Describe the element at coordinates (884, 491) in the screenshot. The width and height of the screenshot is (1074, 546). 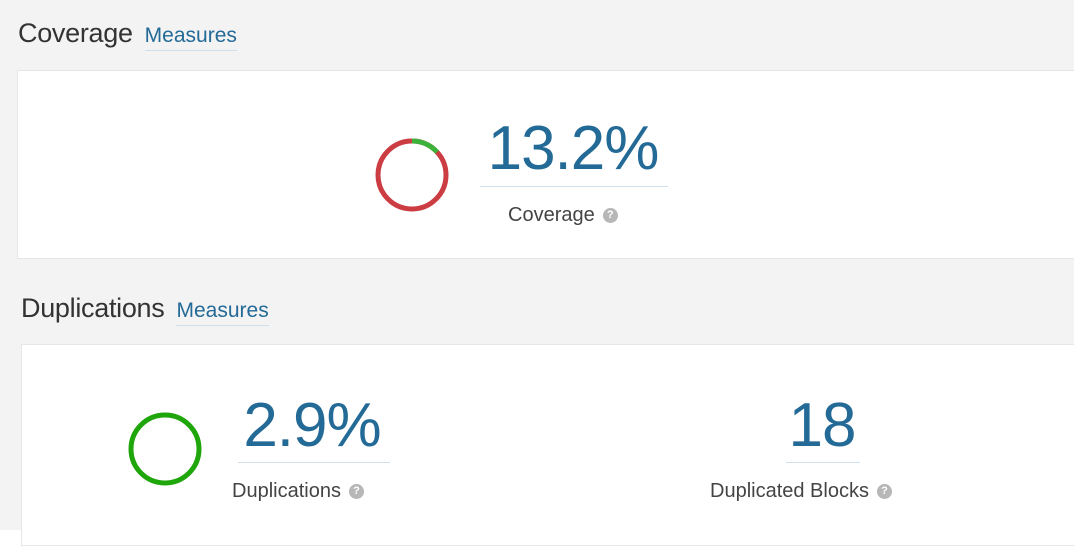
I see `duplicated-blocks-help-icon: ?` at that location.